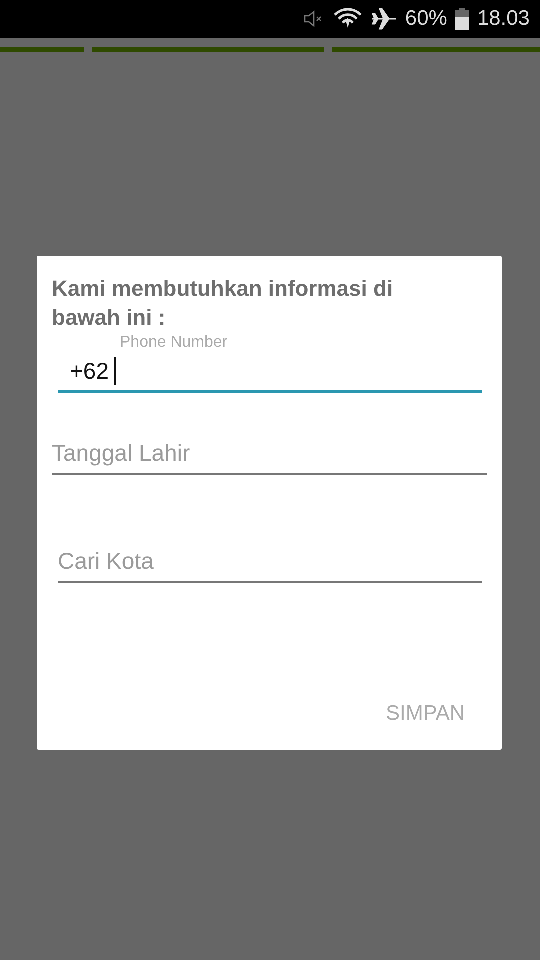  Describe the element at coordinates (269, 454) in the screenshot. I see `input-field: Tanggal Lahir` at that location.